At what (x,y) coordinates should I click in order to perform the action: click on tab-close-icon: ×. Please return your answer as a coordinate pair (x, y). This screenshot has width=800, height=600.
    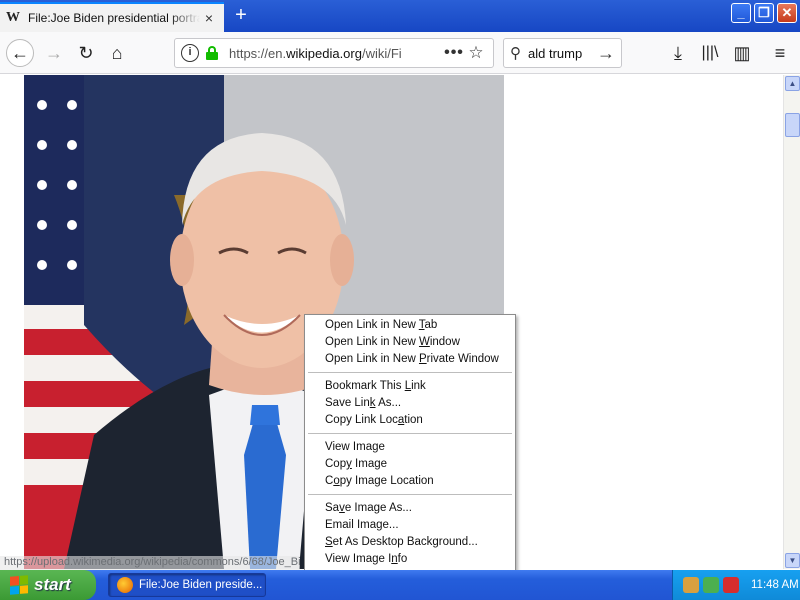
    Looking at the image, I should click on (209, 18).